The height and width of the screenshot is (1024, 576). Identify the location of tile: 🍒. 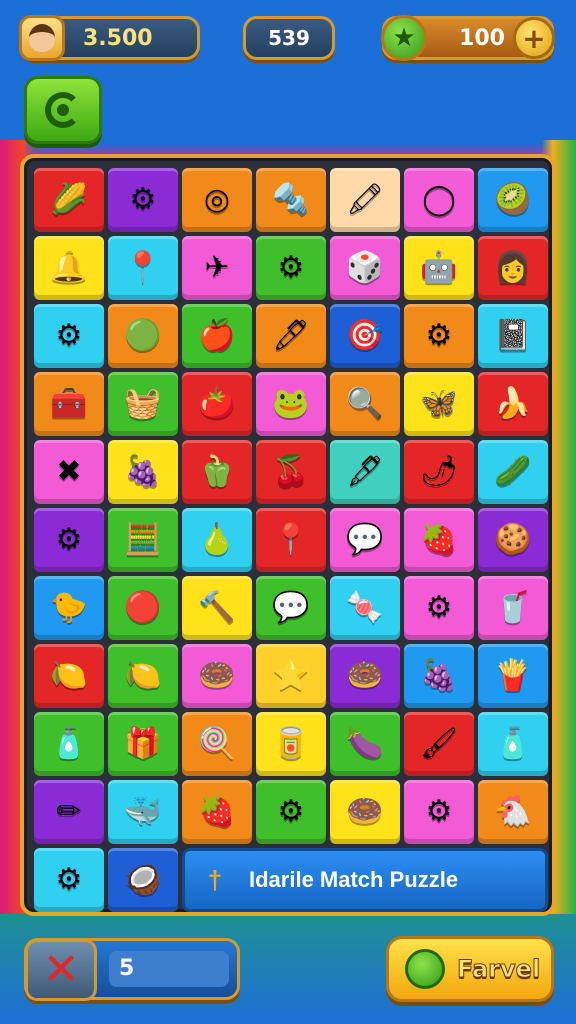
(291, 472).